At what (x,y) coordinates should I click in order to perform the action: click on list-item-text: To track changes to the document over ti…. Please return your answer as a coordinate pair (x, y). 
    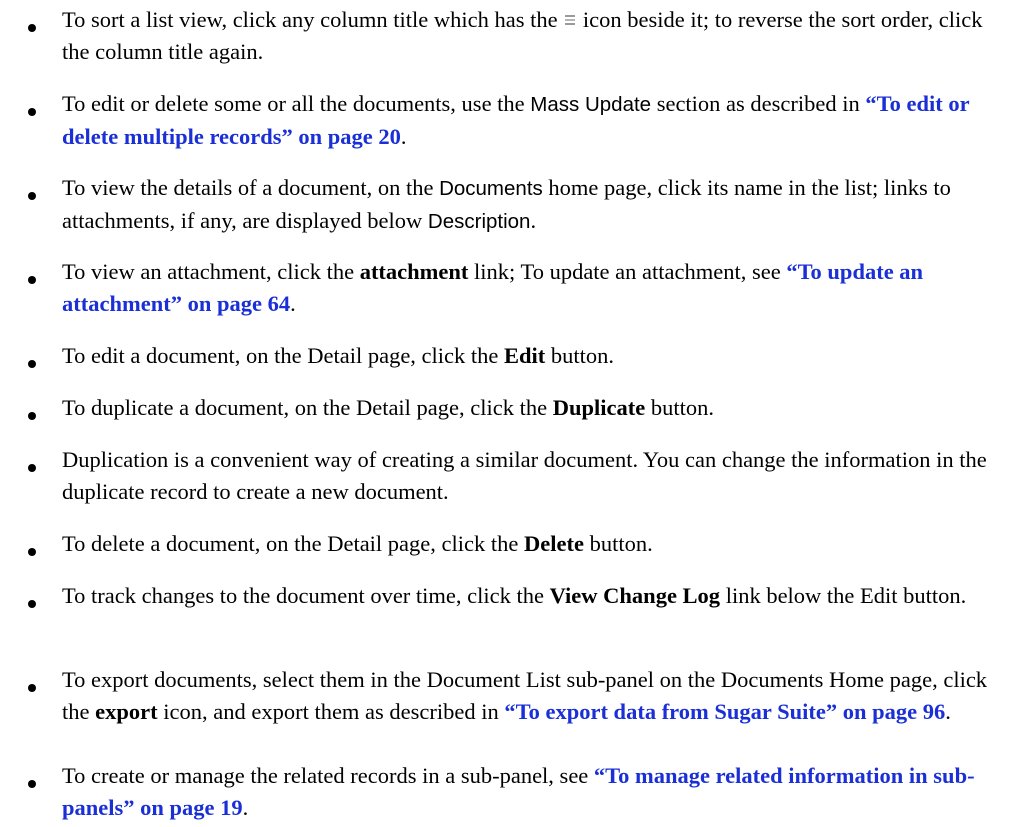
    Looking at the image, I should click on (514, 595).